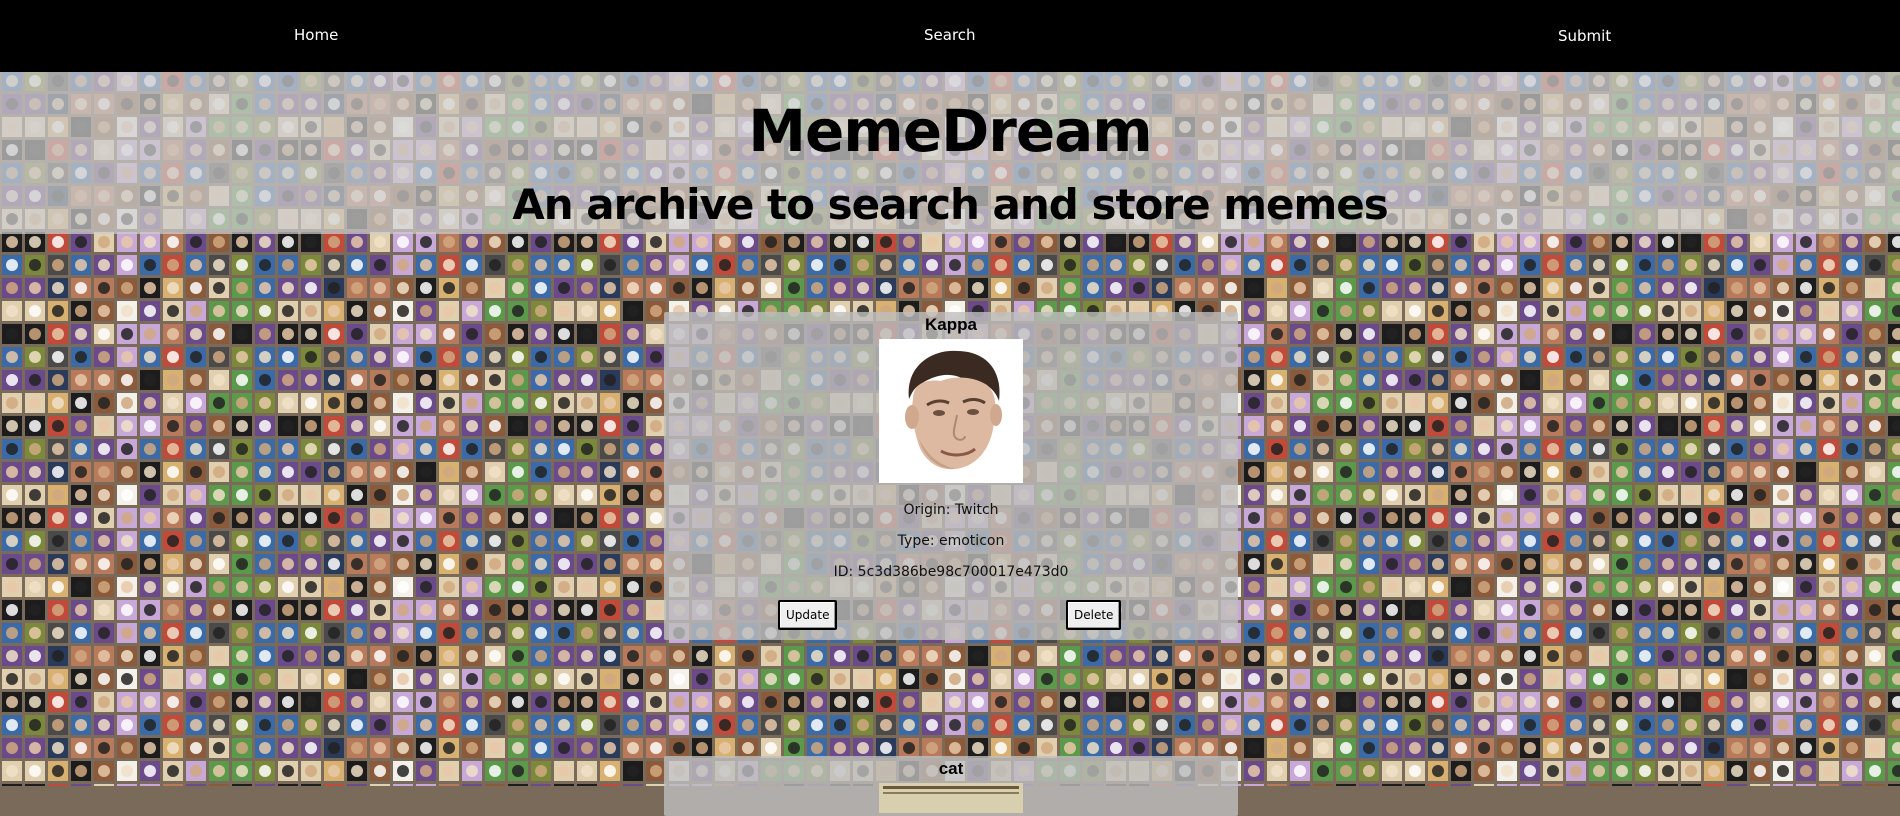 The height and width of the screenshot is (816, 1900). What do you see at coordinates (807, 615) in the screenshot?
I see `update-button: Update` at bounding box center [807, 615].